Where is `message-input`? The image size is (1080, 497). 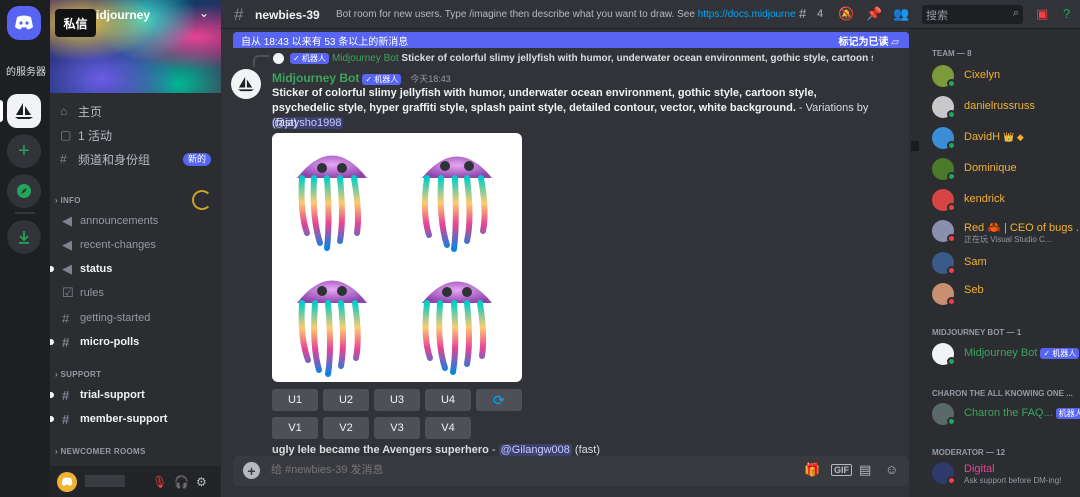
message-input is located at coordinates (521, 470).